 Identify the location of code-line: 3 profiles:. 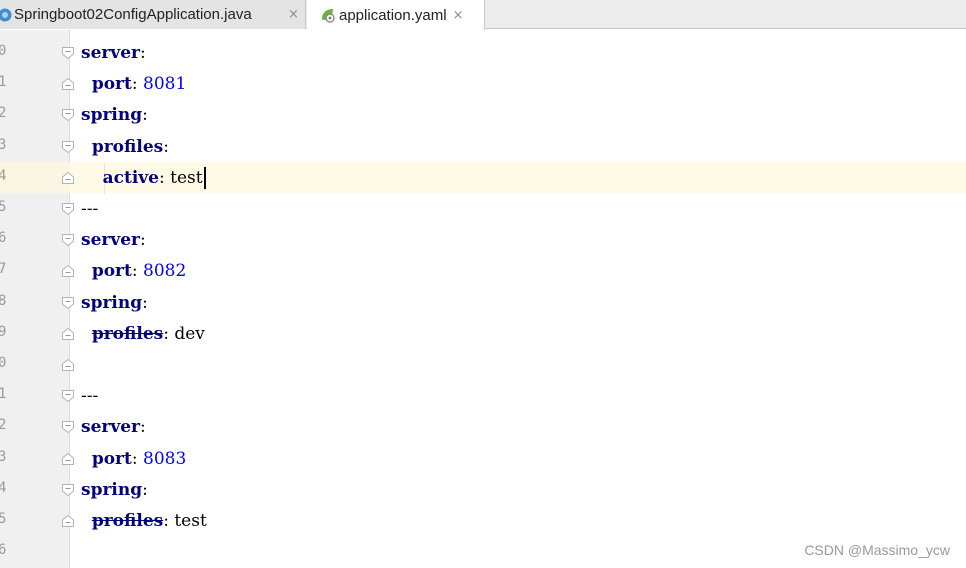
(483, 147).